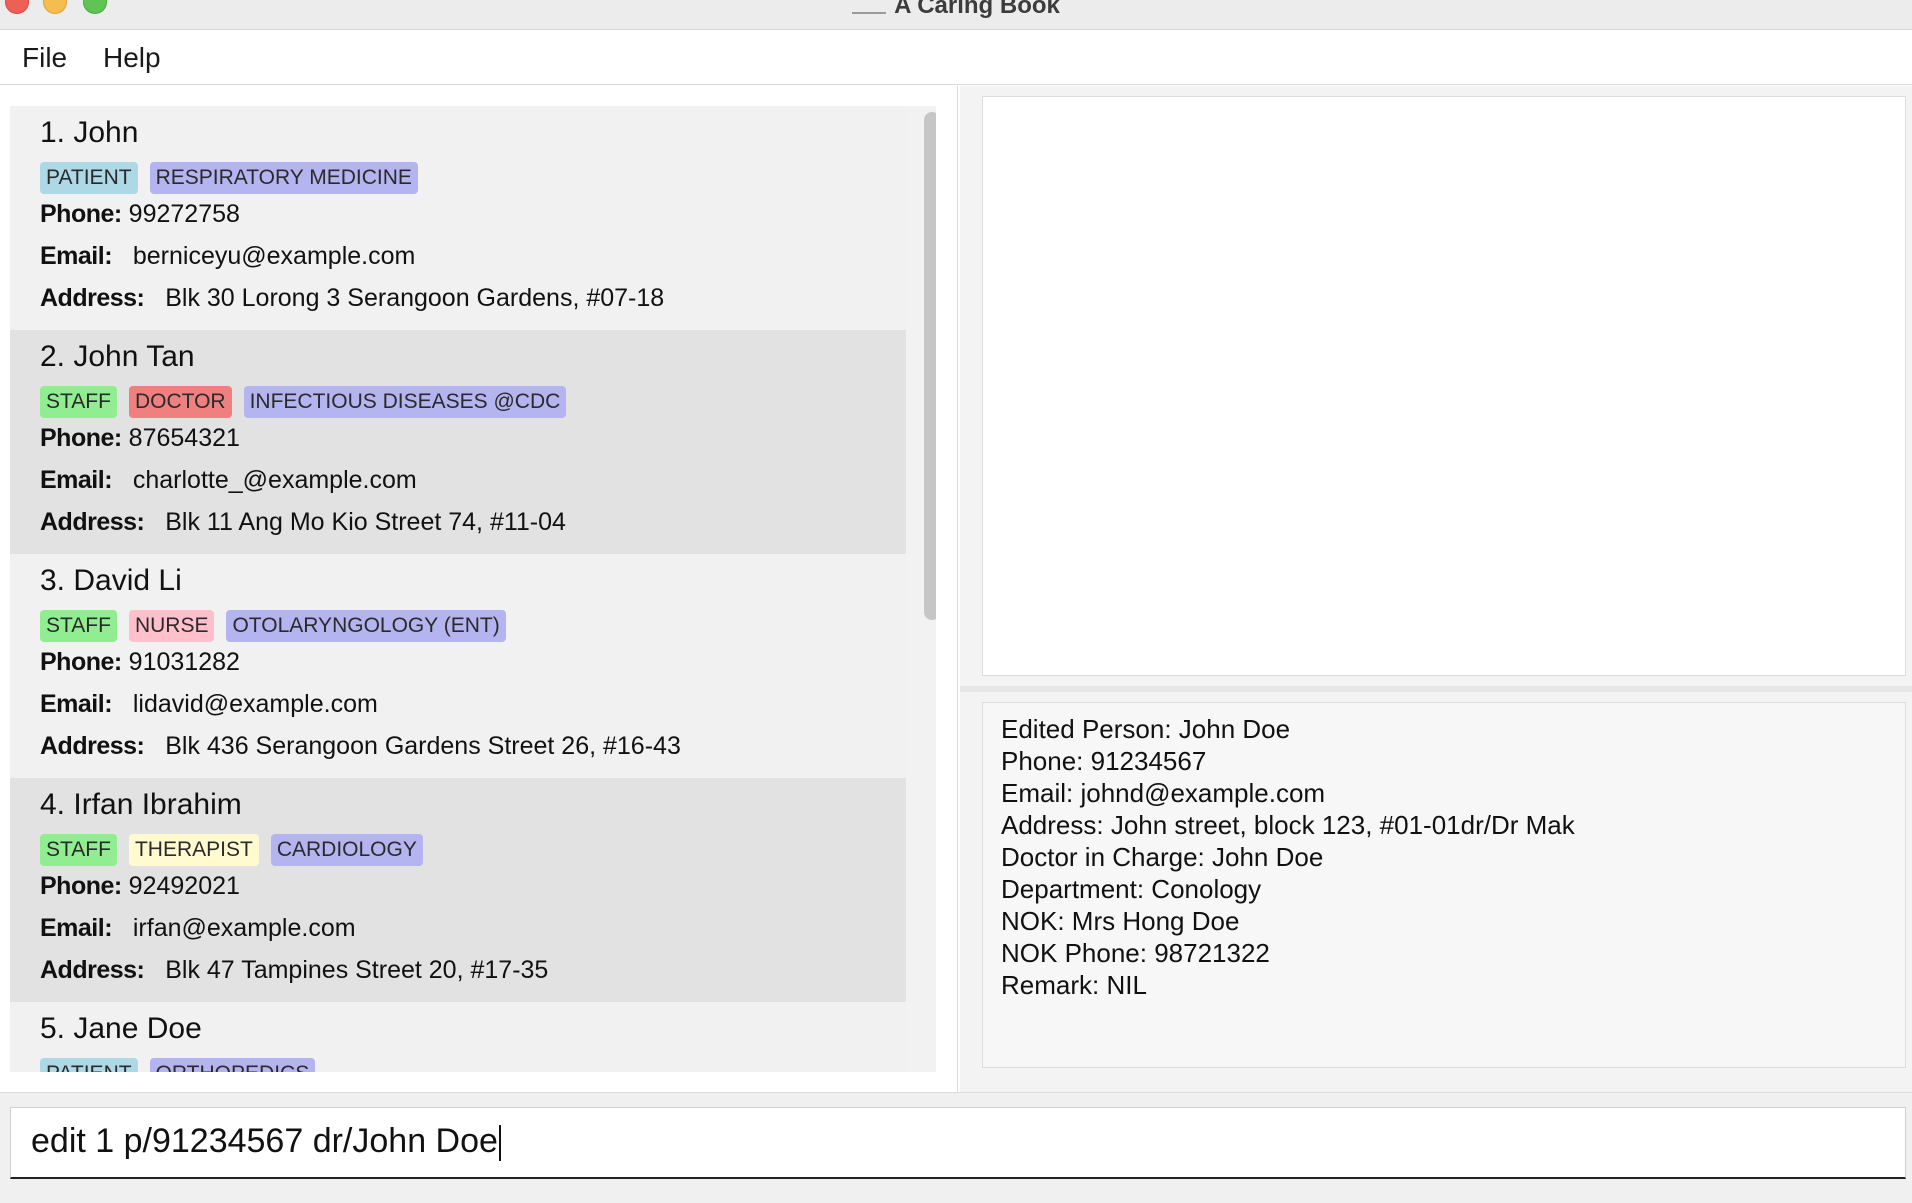 The height and width of the screenshot is (1203, 1912). I want to click on scrollbar-thumb, so click(930, 366).